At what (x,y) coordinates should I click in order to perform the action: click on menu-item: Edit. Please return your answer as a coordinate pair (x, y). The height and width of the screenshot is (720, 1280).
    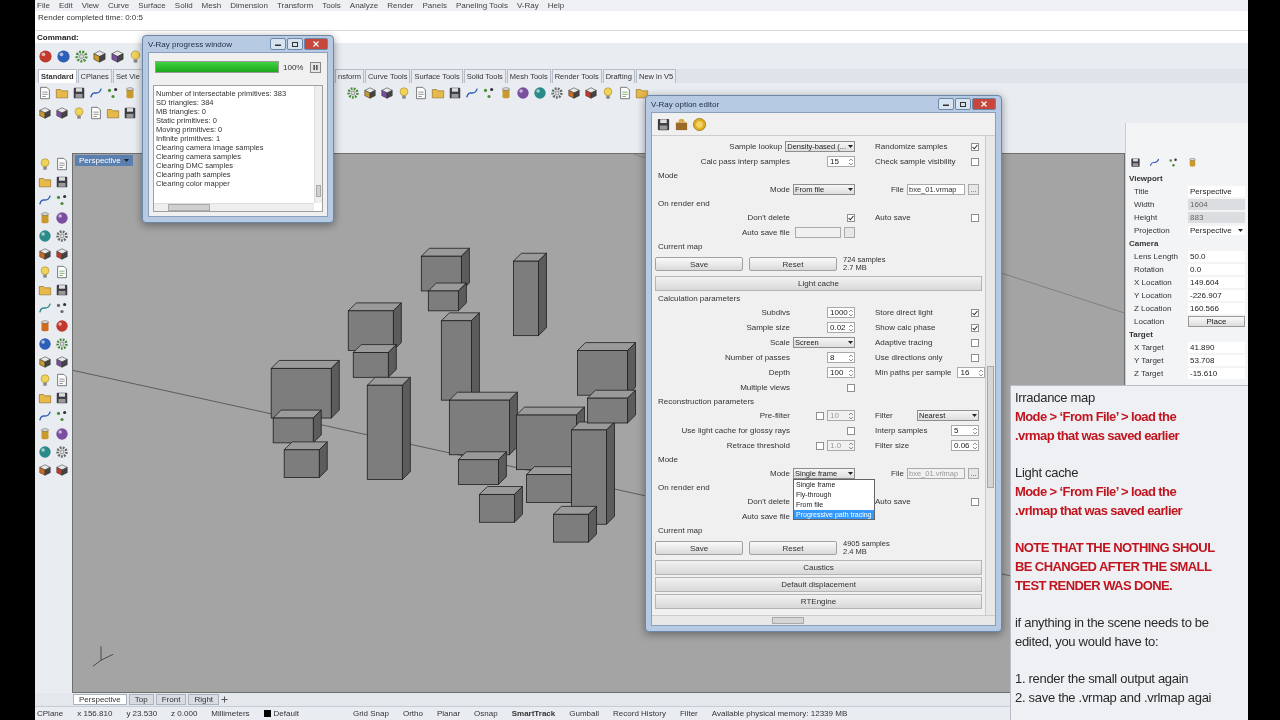
    Looking at the image, I should click on (65, 5).